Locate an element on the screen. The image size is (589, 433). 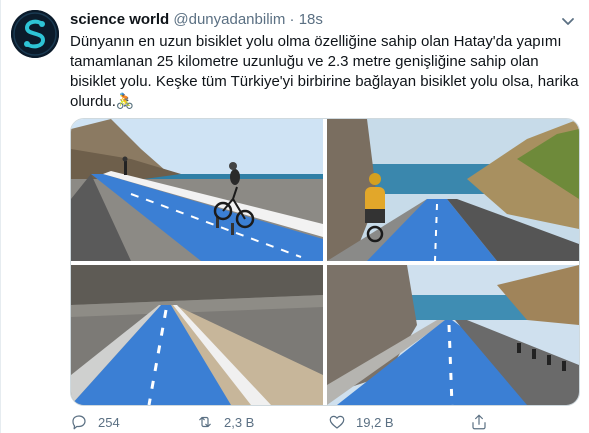
action-bar: 254 2,3 B 19,2 B is located at coordinates (325, 423).